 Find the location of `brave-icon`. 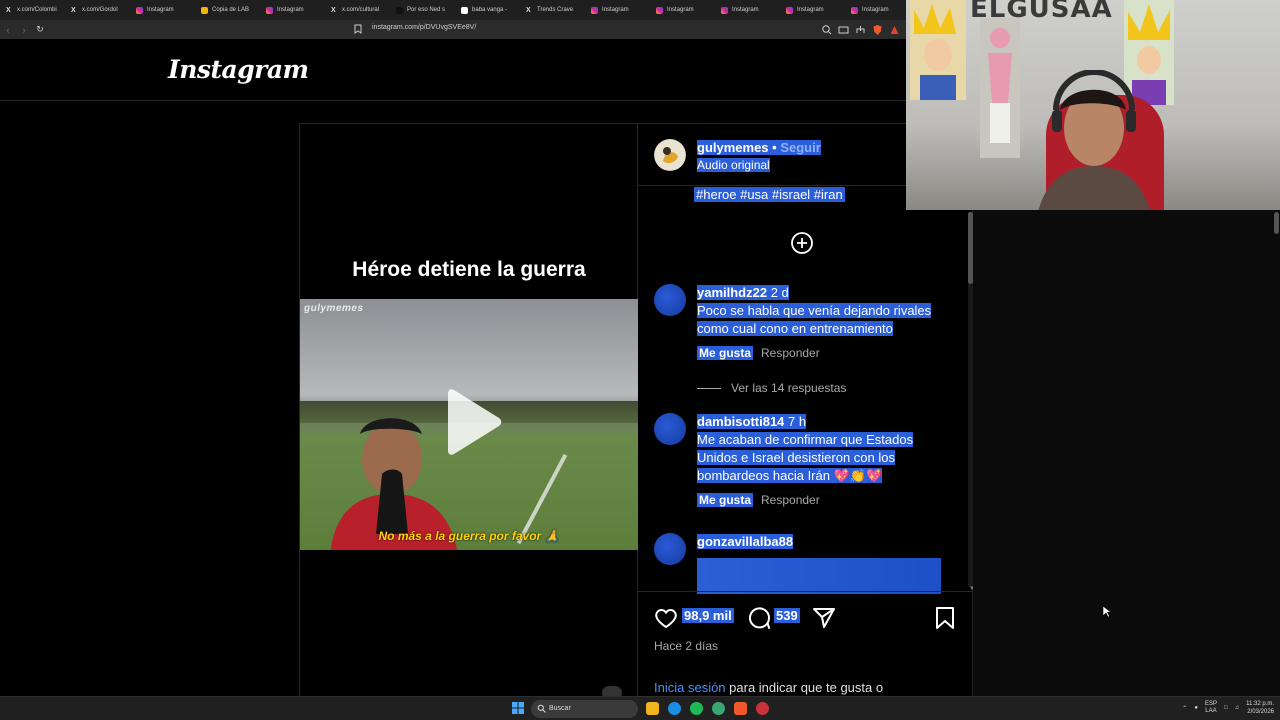

brave-icon is located at coordinates (740, 708).